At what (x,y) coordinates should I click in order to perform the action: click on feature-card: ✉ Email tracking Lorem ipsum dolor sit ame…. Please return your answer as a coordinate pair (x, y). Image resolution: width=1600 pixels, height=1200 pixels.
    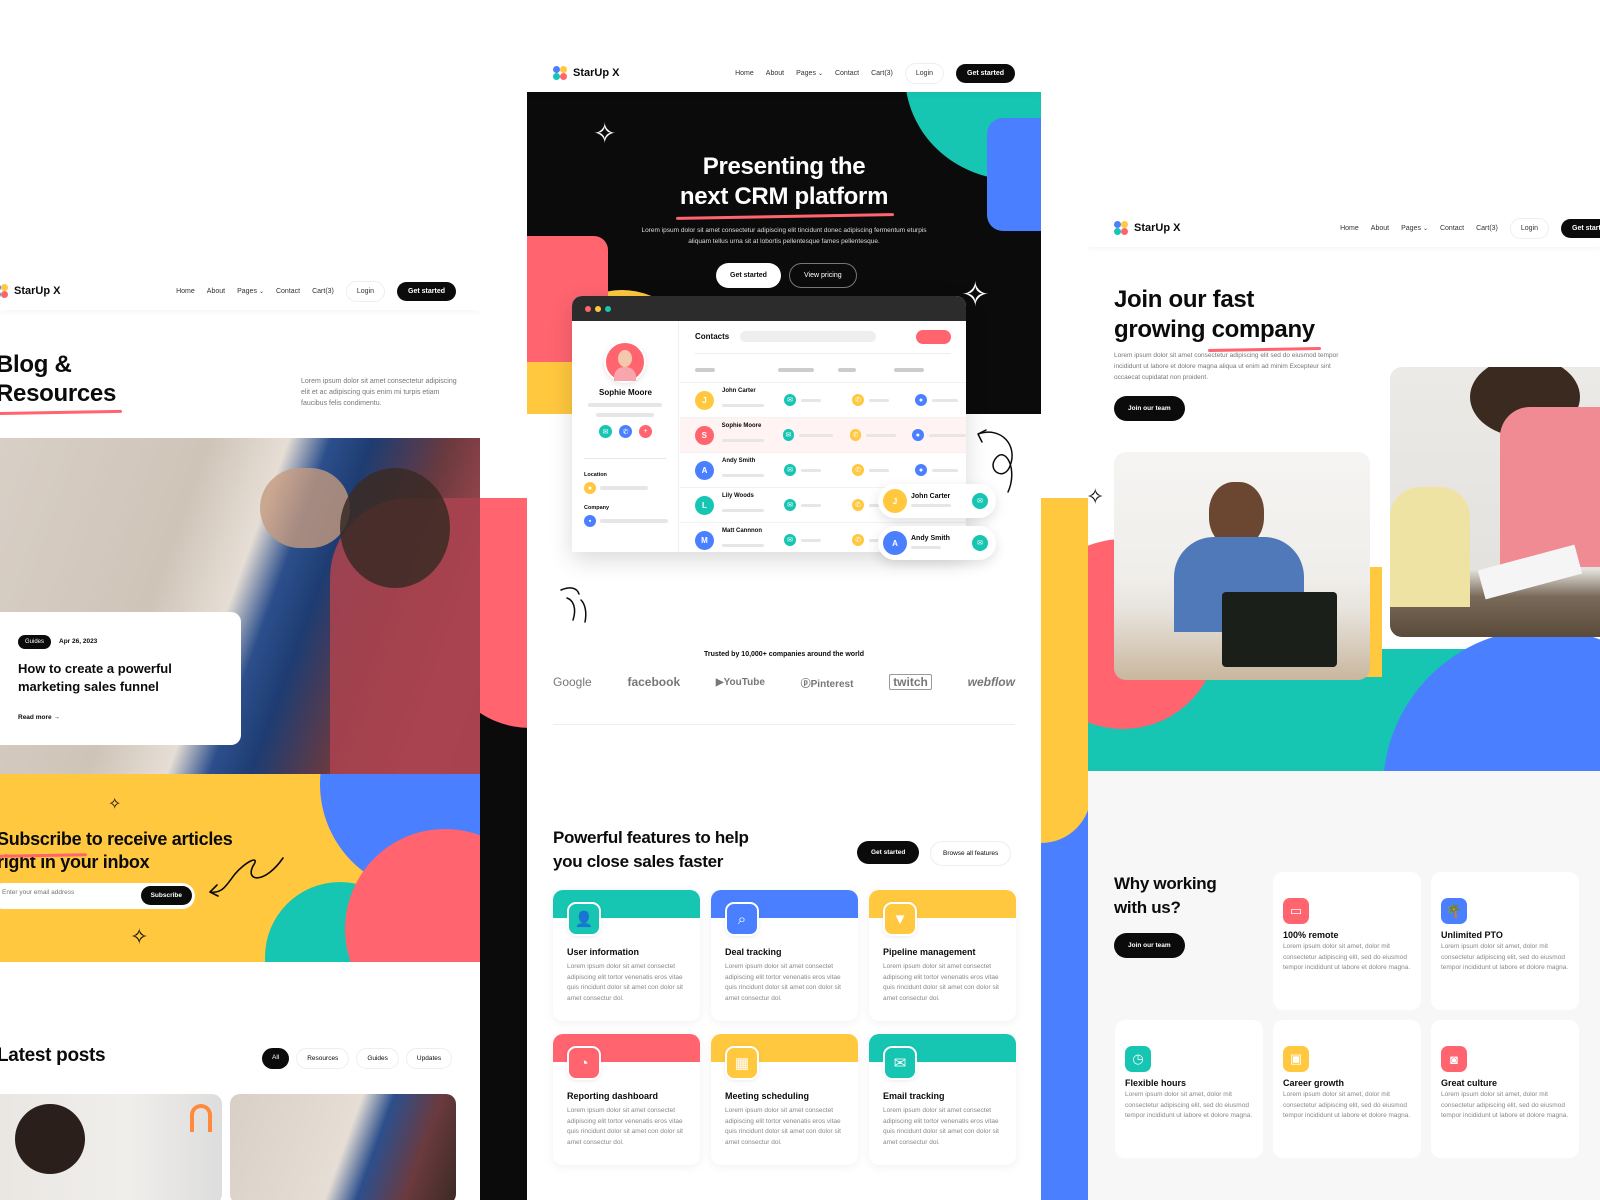
    Looking at the image, I should click on (942, 1099).